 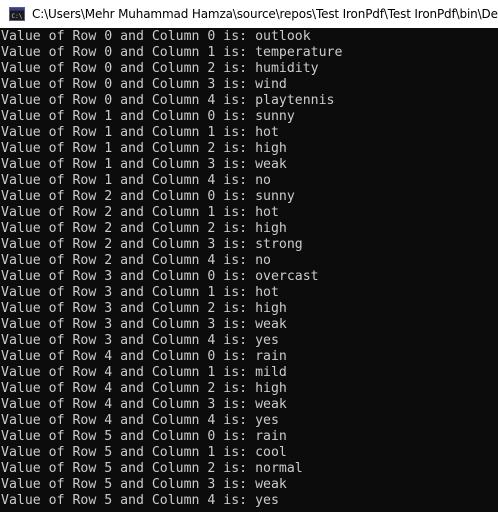 I want to click on console-line: Value of Row 1 and Column 2 is: high, so click(x=144, y=148).